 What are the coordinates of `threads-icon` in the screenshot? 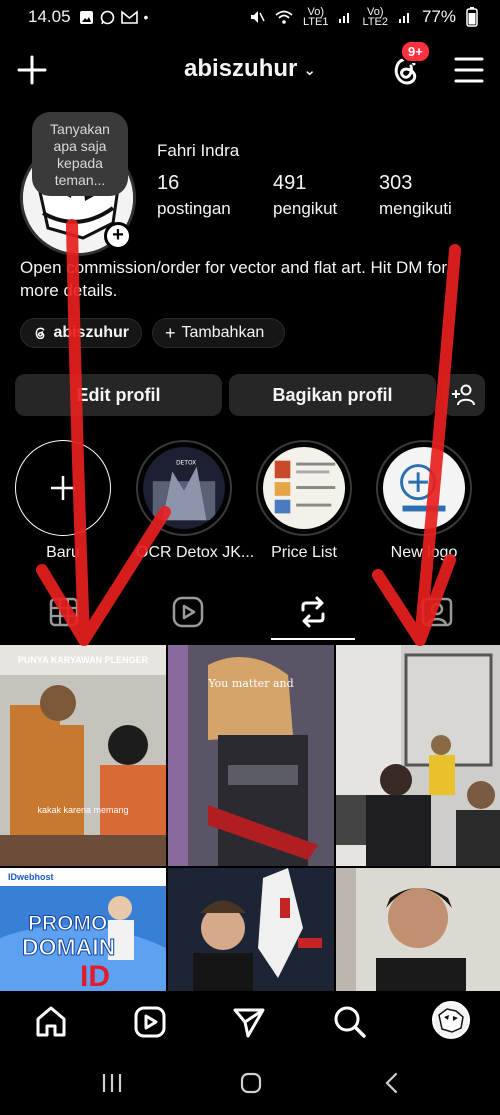 It's located at (40, 333).